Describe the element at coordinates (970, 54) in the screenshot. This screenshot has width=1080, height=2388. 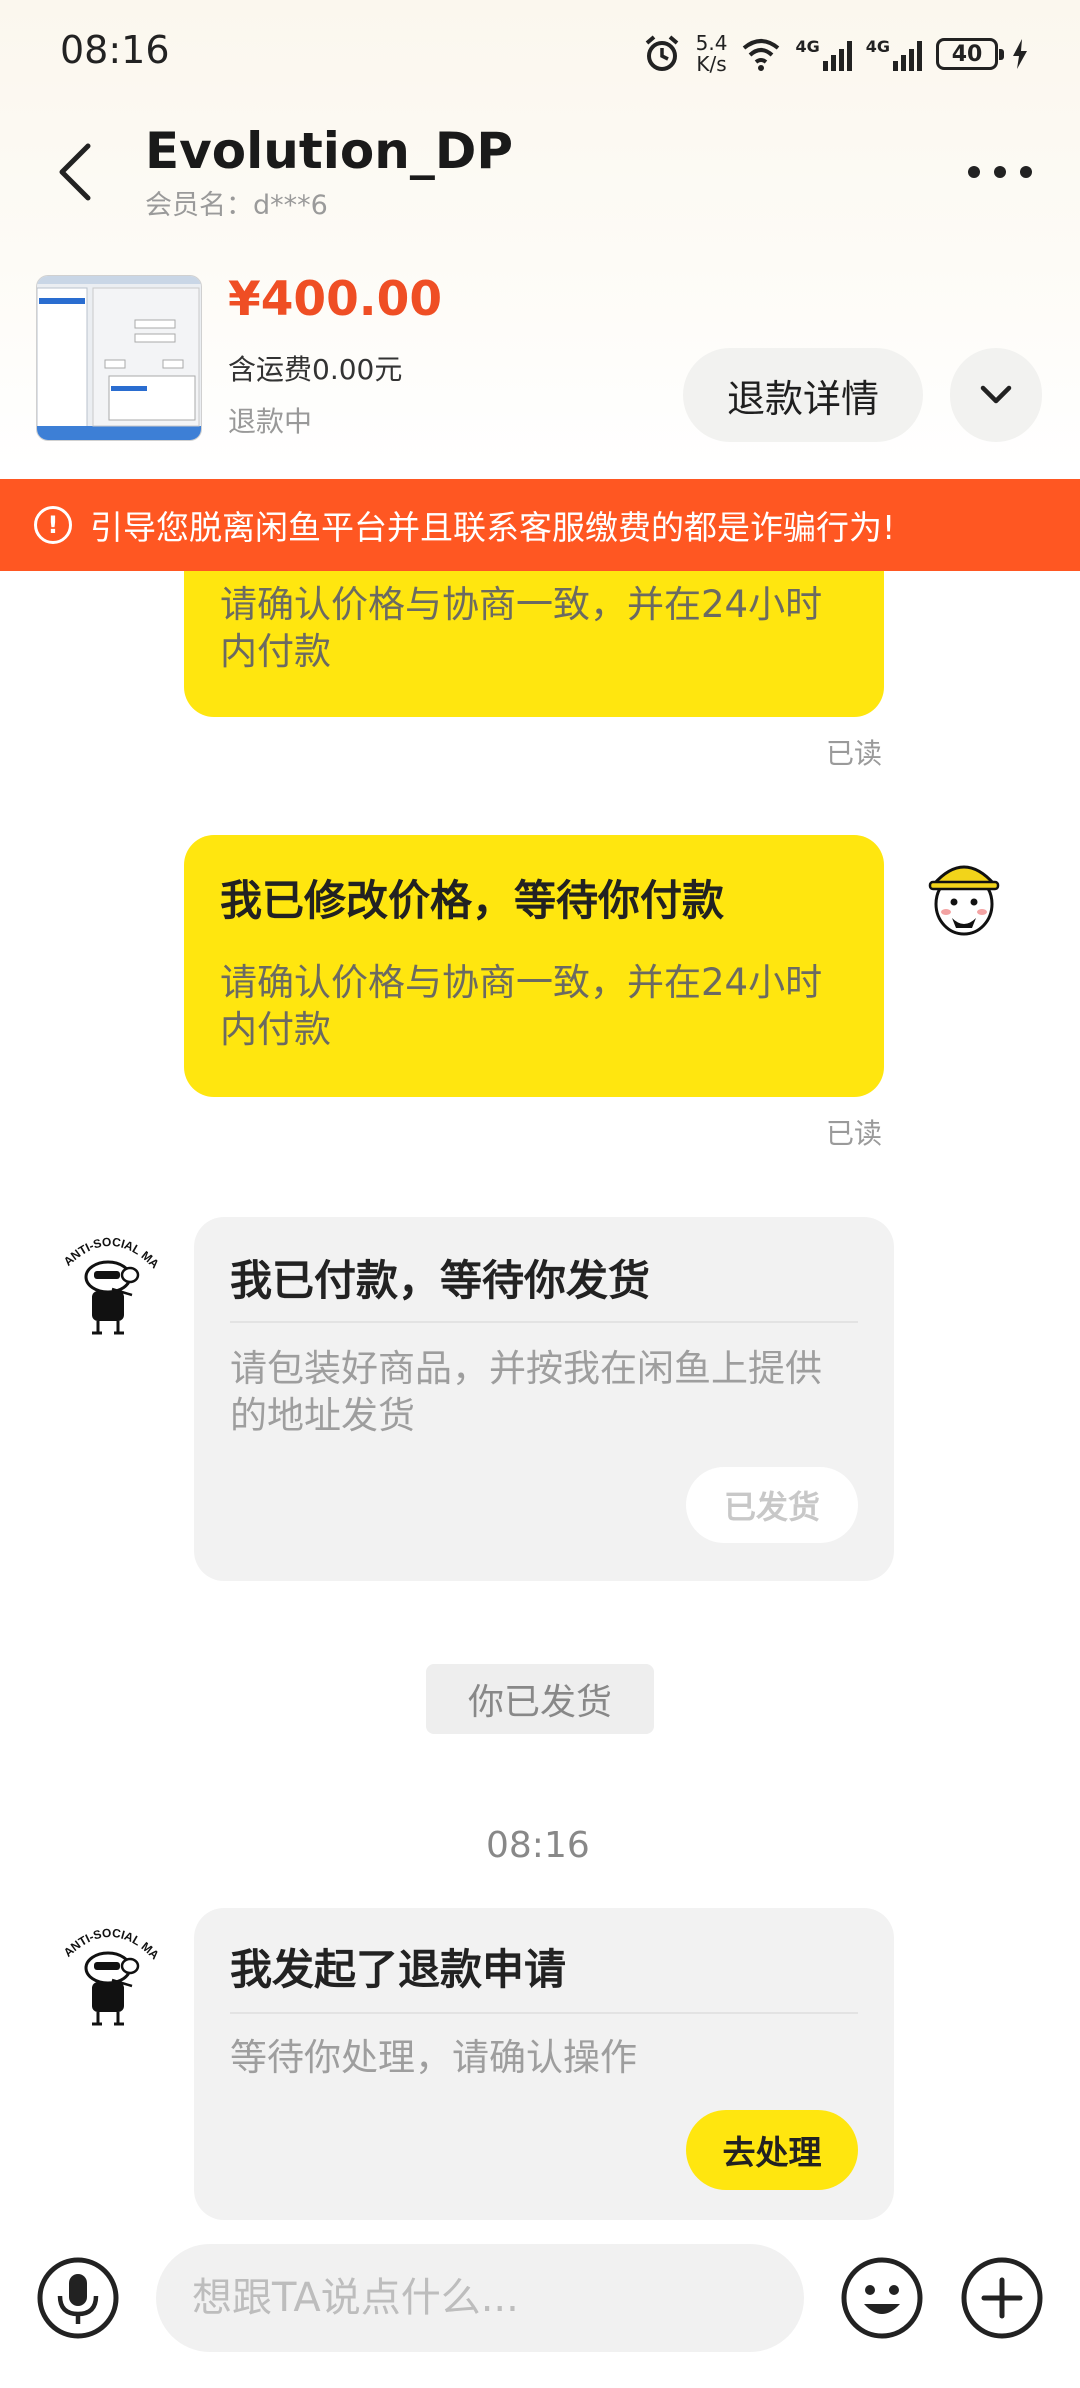
I see `battery-indicator: 40` at that location.